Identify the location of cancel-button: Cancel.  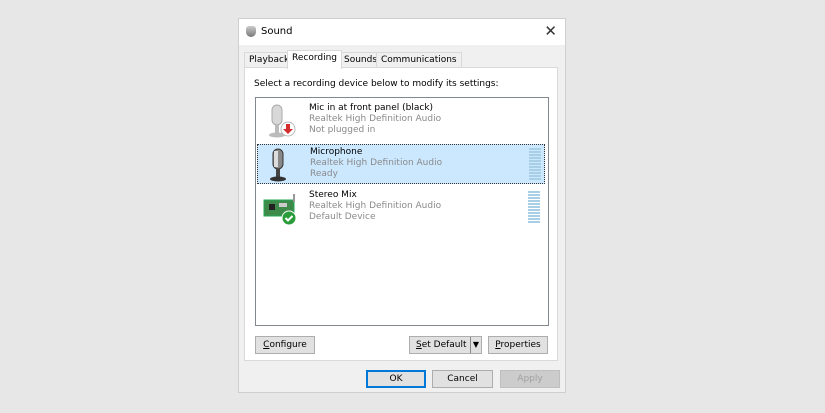
(462, 379).